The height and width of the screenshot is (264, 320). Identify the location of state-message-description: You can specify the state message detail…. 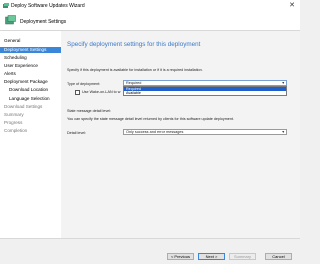
(150, 119).